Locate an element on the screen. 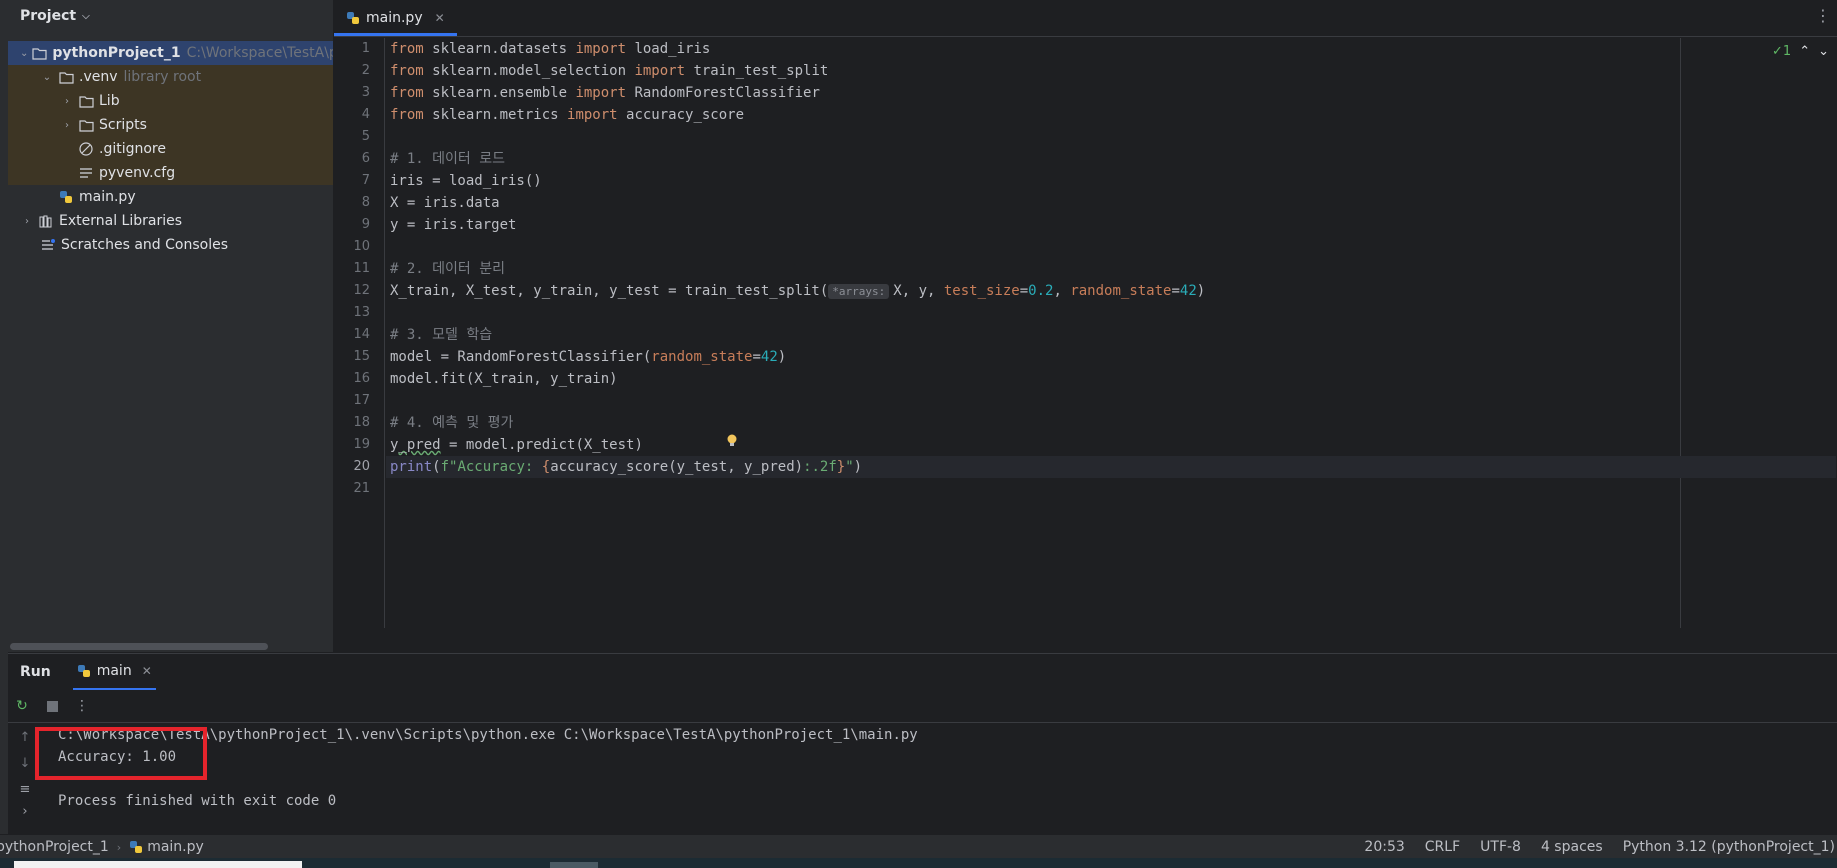  code-line-7: iris = load_iris() is located at coordinates (466, 181).